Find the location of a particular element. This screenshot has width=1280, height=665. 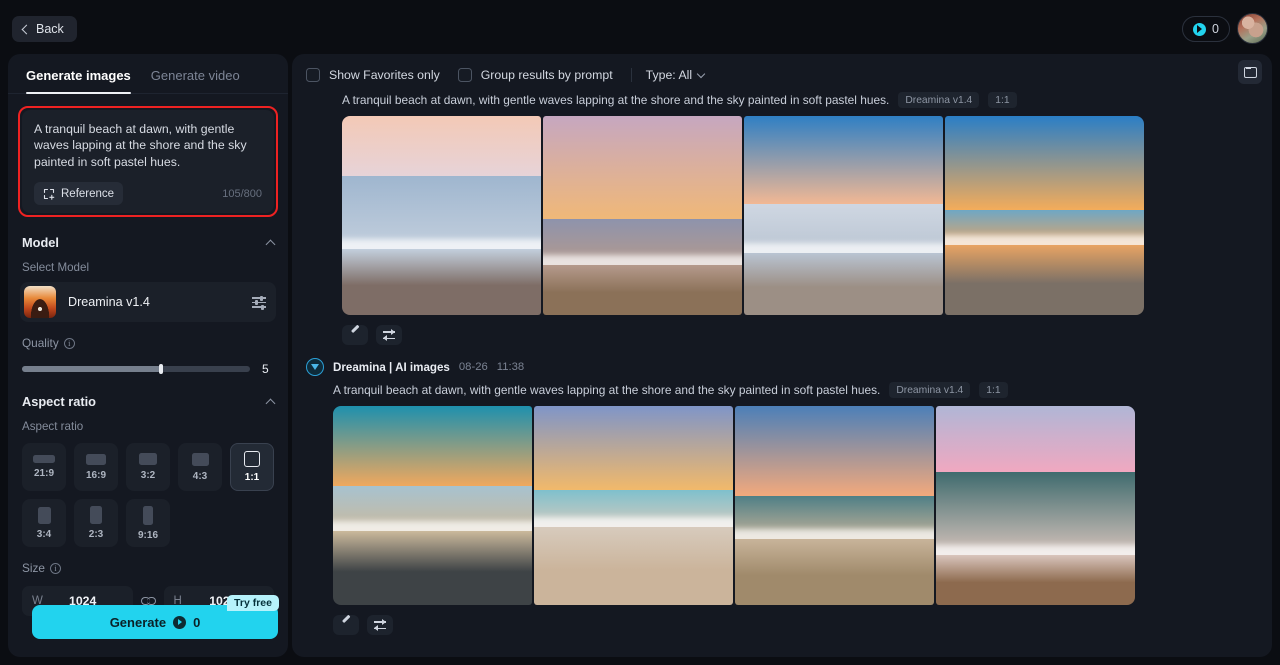

generate-button: Generate 0 Try free is located at coordinates (155, 617).